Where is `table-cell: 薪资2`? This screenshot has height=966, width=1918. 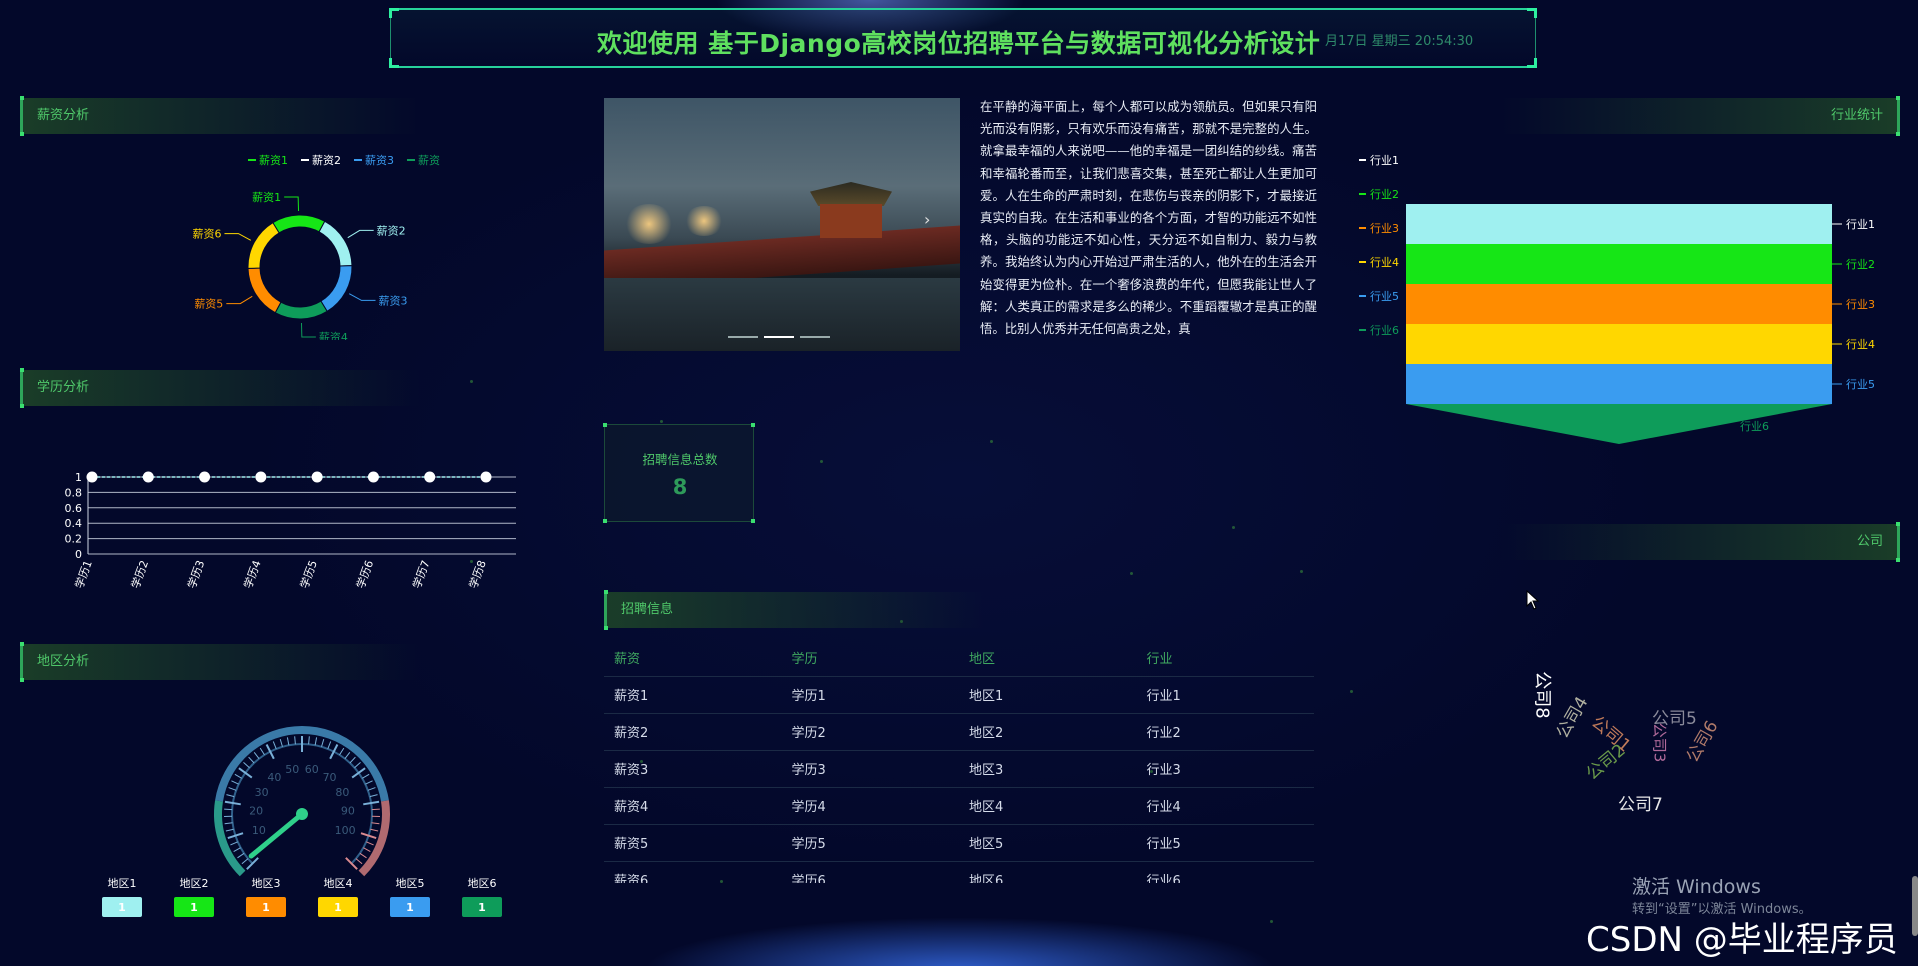
table-cell: 薪资2 is located at coordinates (693, 732).